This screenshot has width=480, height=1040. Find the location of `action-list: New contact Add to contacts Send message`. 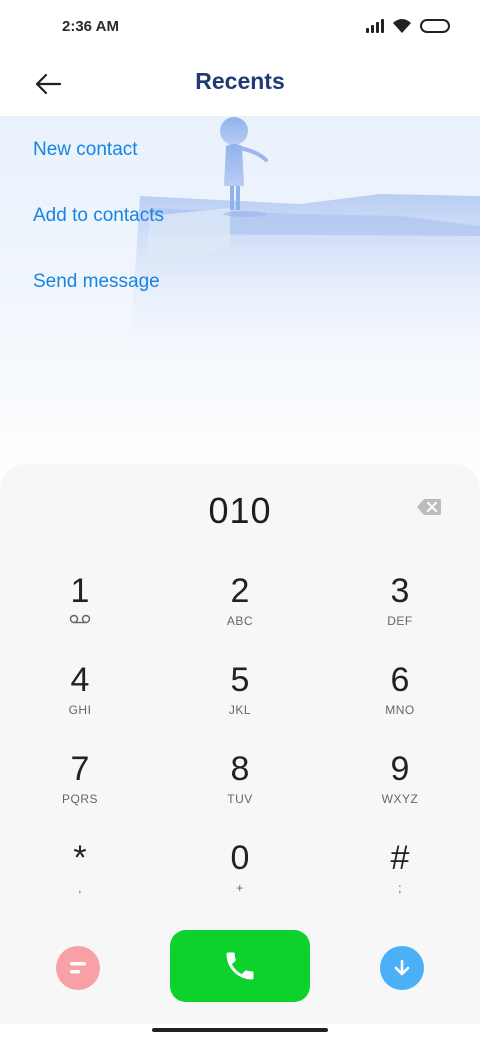

action-list: New contact Add to contacts Send message is located at coordinates (98, 235).